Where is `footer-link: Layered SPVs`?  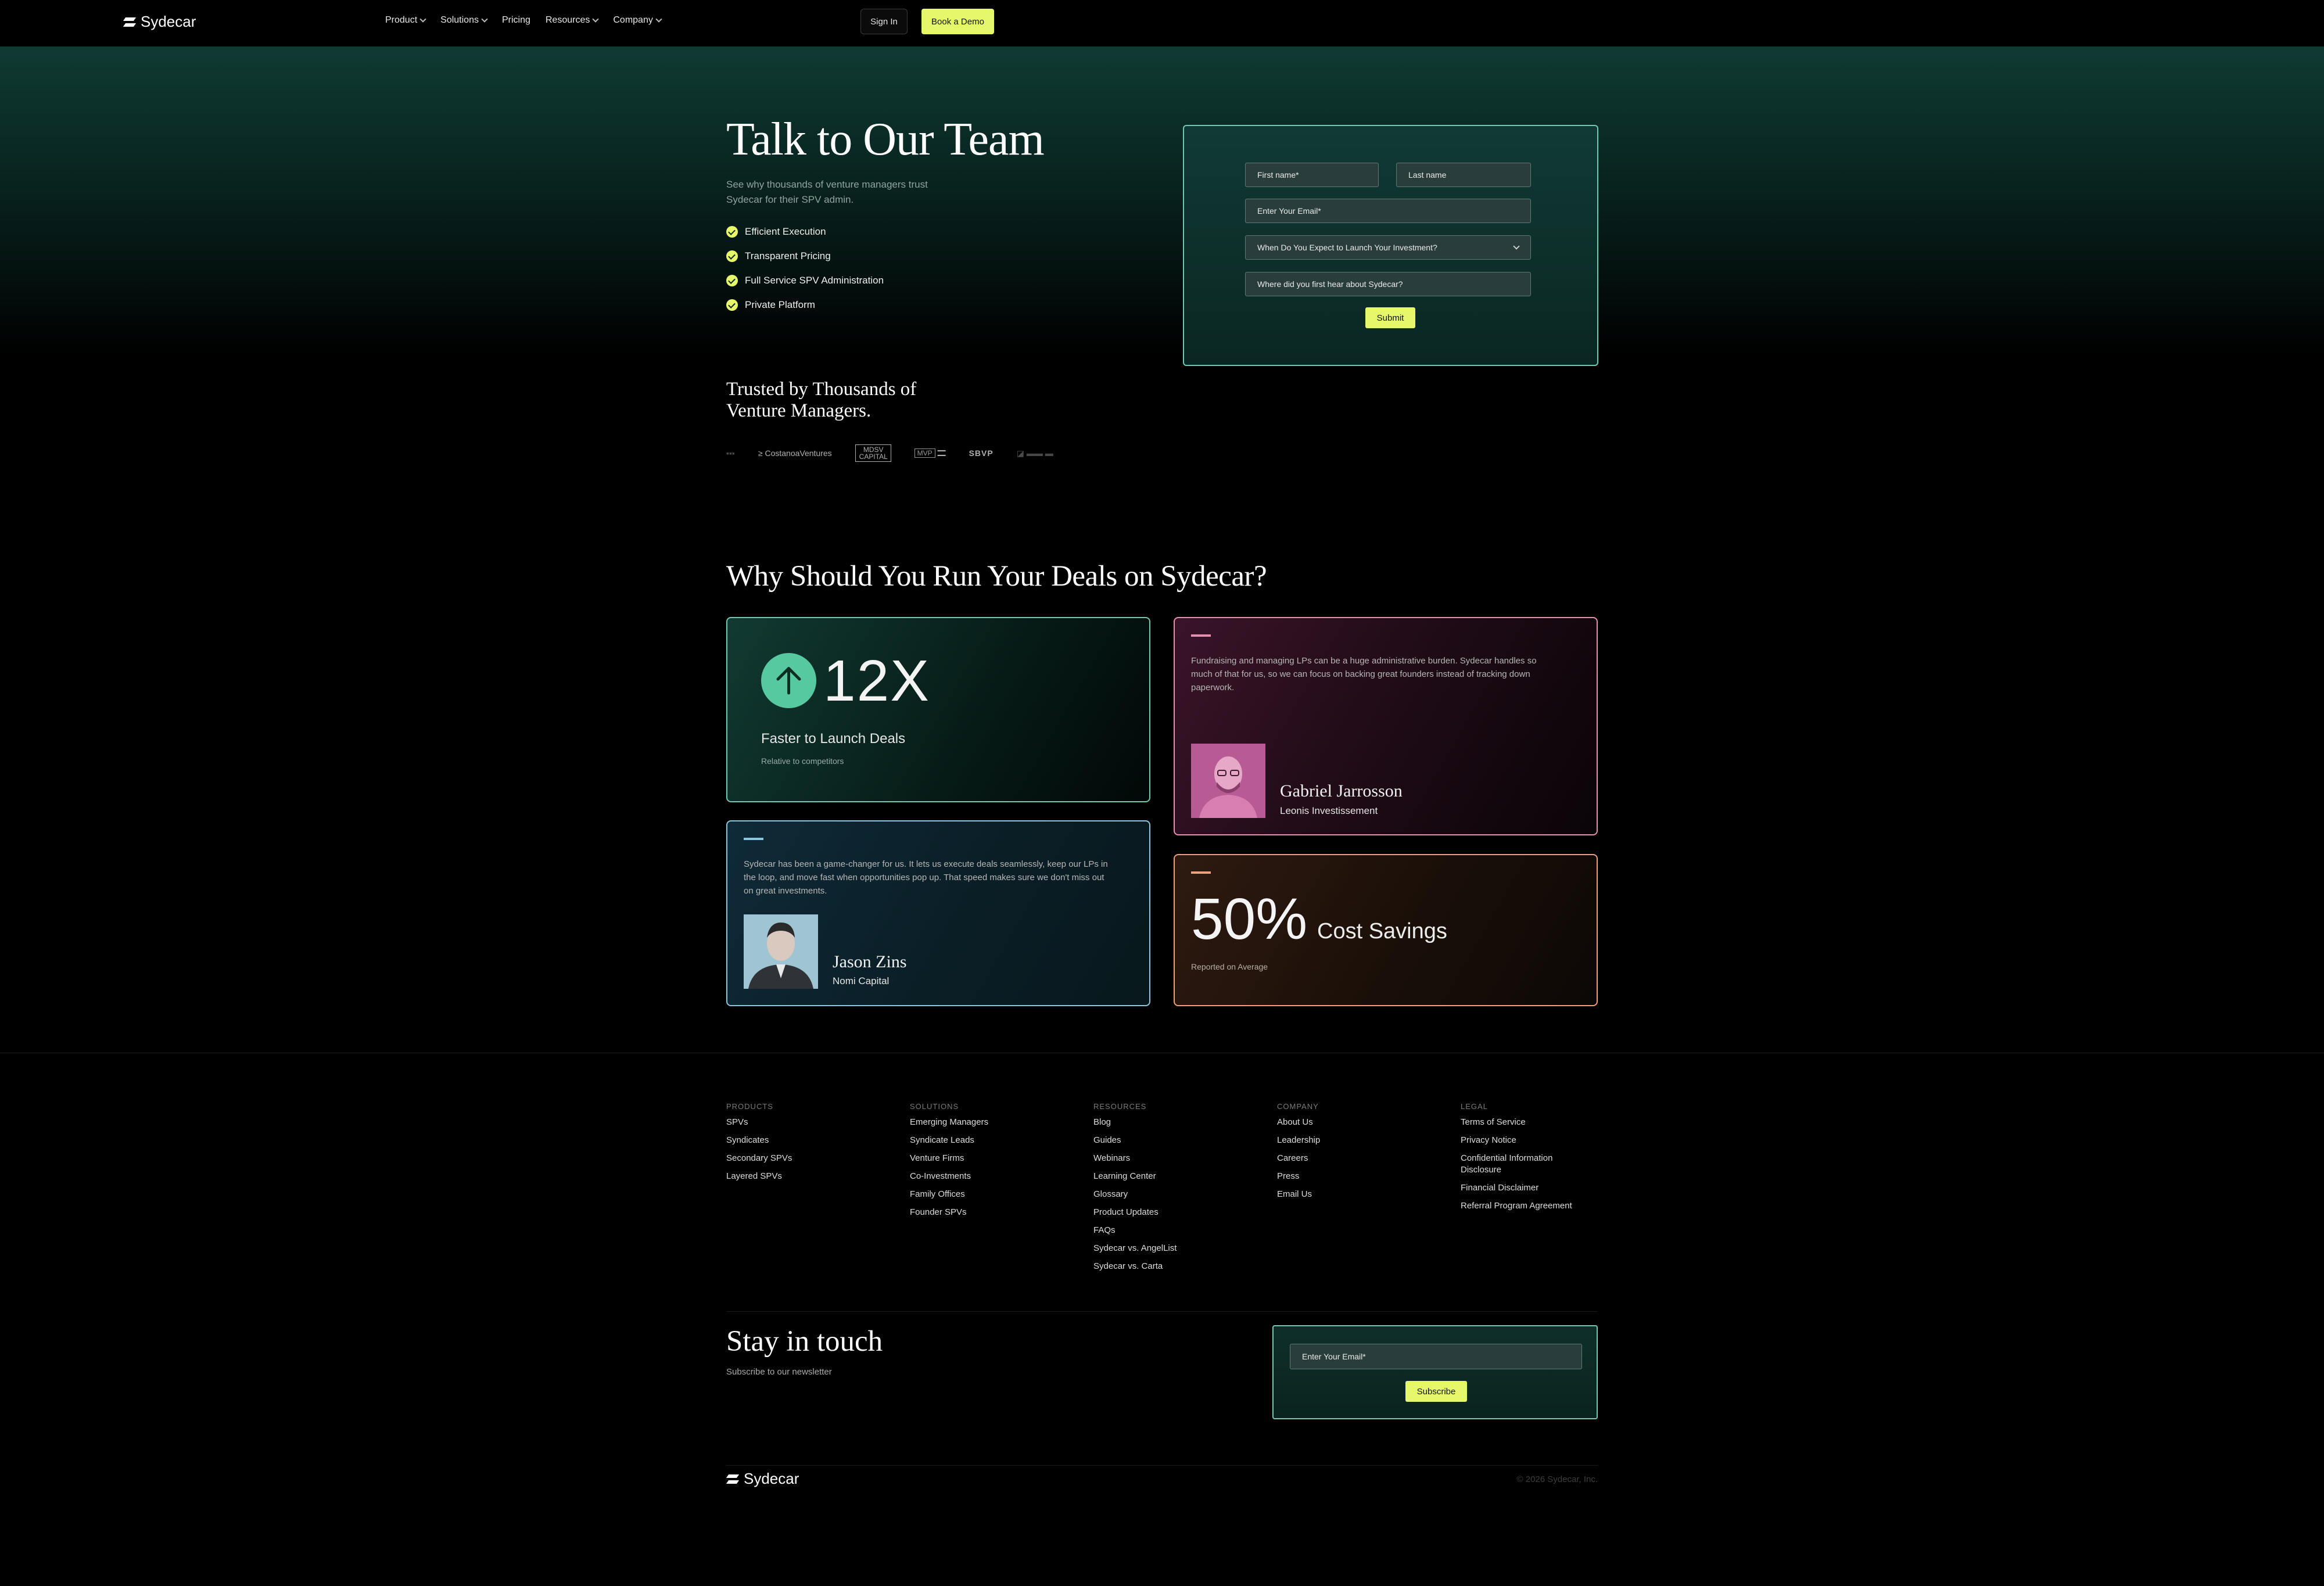 footer-link: Layered SPVs is located at coordinates (759, 1176).